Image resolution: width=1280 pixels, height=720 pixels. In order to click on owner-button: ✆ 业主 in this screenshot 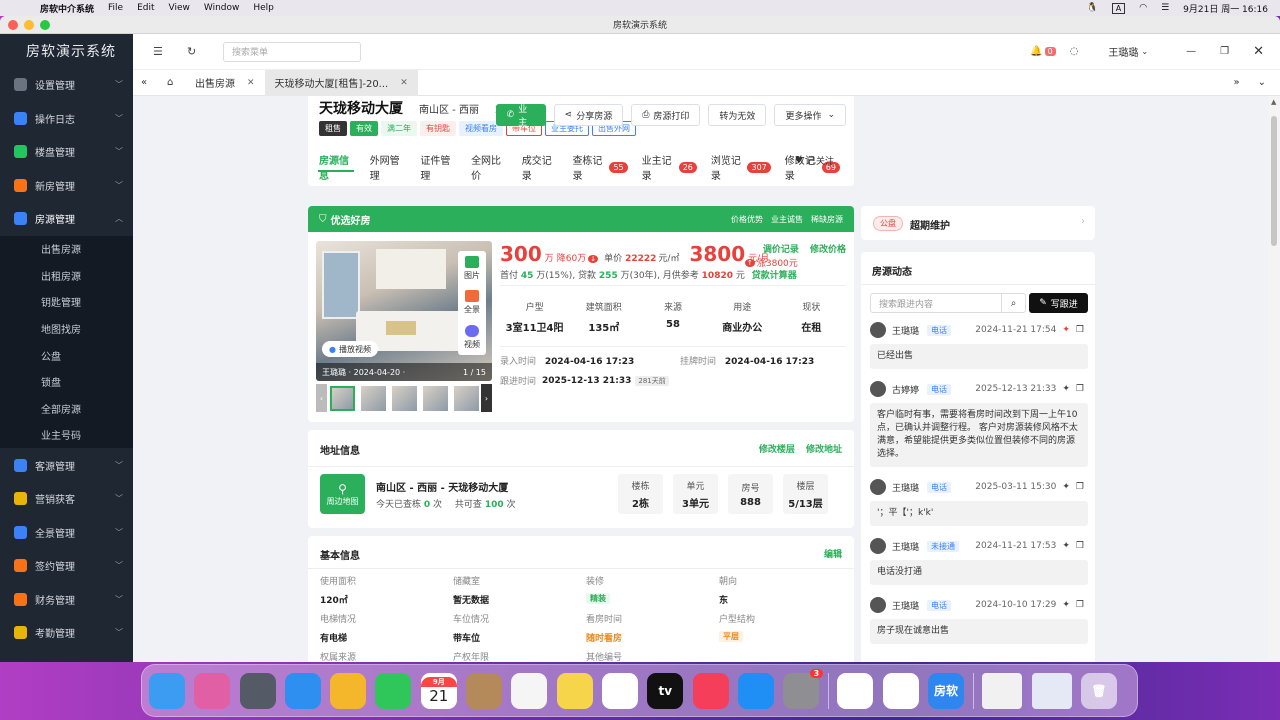, I will do `click(520, 116)`.